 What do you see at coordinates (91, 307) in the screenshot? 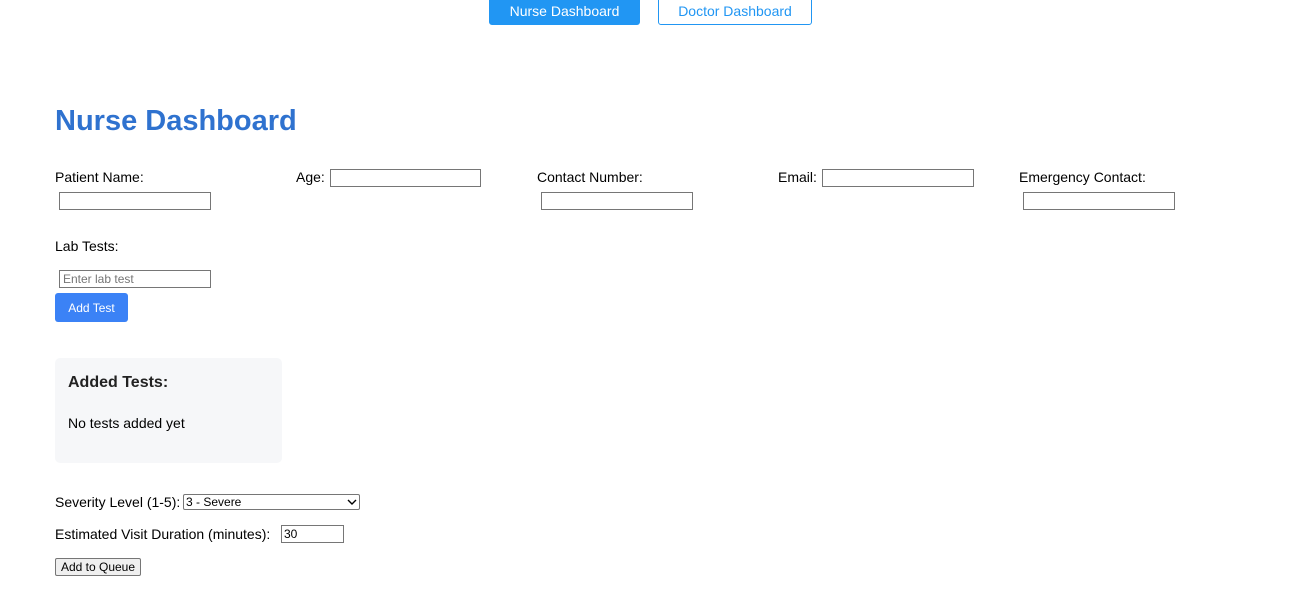
I see `add-test-button: Add Test` at bounding box center [91, 307].